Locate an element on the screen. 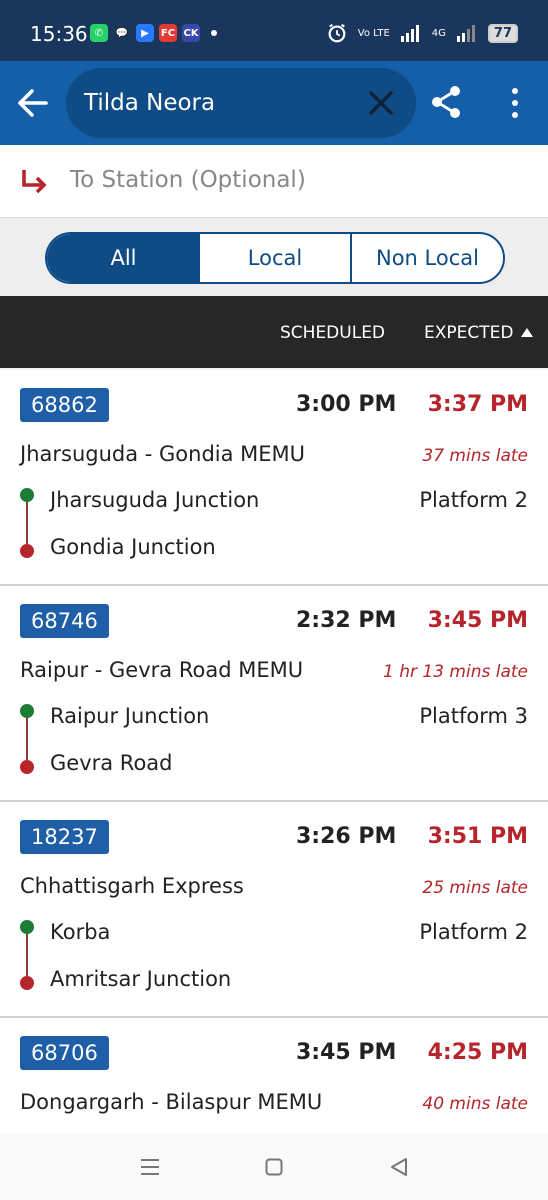  battery-icon: 77 is located at coordinates (502, 33).